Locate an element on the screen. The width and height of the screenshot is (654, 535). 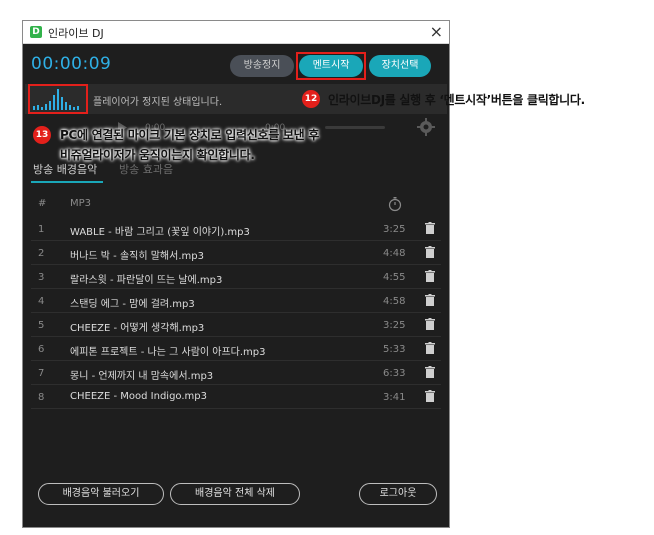
step-badge-13: 13 is located at coordinates (42, 135).